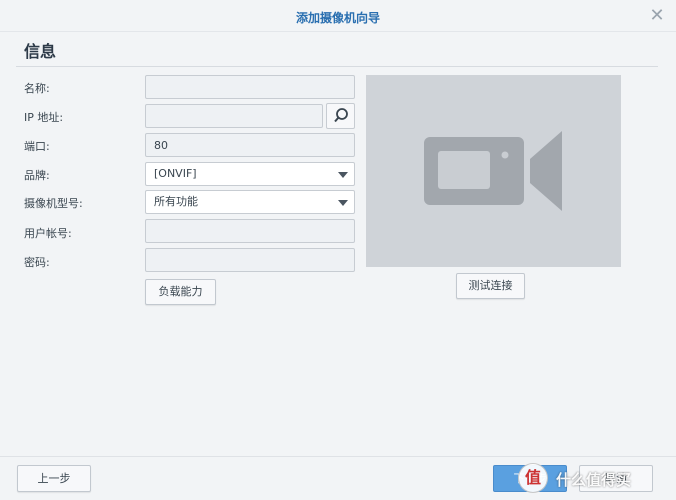 Image resolution: width=676 pixels, height=500 pixels. I want to click on title-bar: 添加摄像机向导 ✕, so click(338, 16).